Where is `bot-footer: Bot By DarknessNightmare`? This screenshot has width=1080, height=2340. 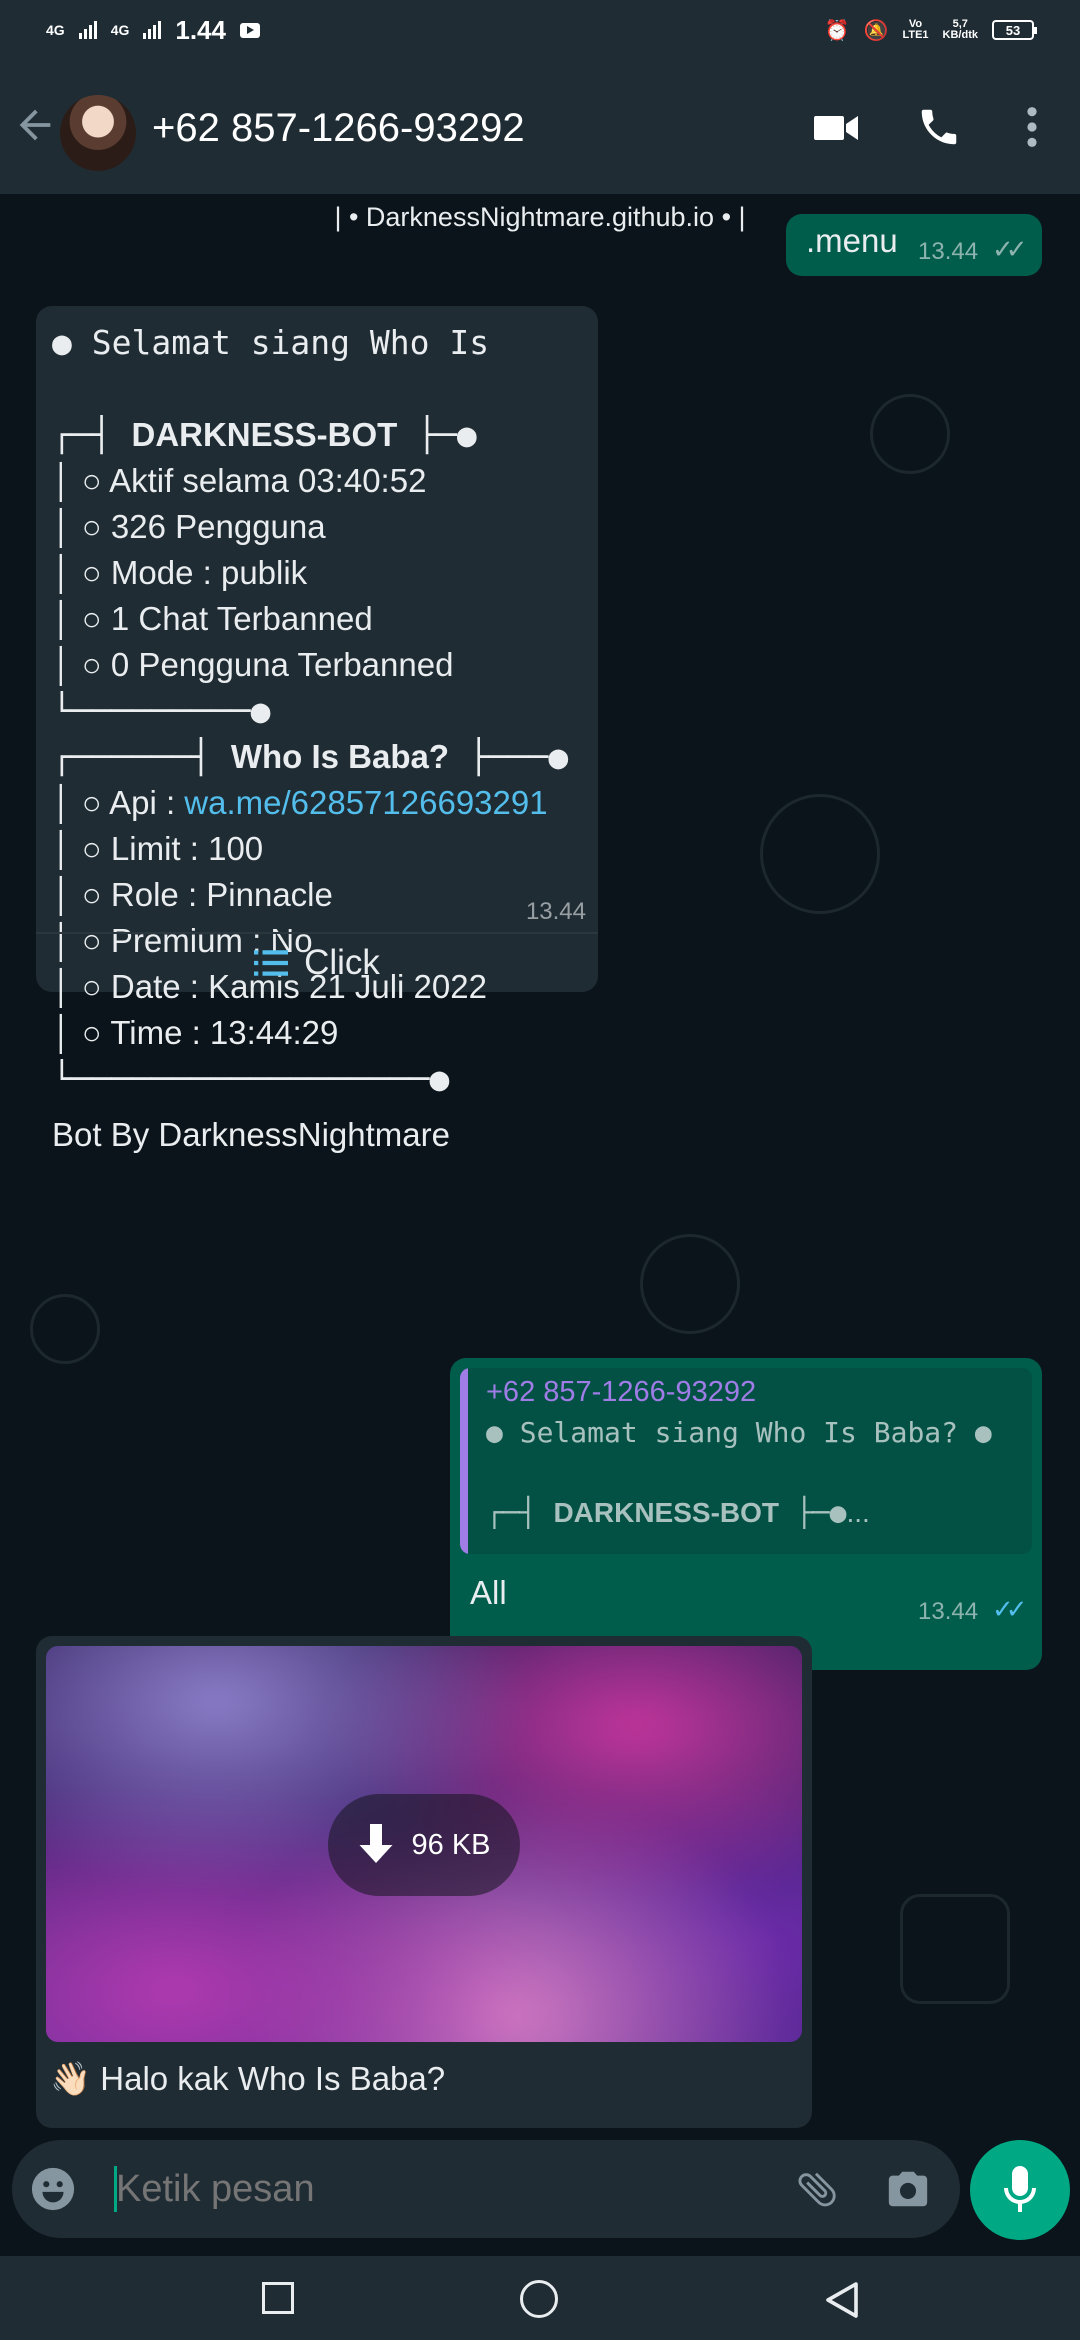
bot-footer: Bot By DarknessNightmare is located at coordinates (251, 1134).